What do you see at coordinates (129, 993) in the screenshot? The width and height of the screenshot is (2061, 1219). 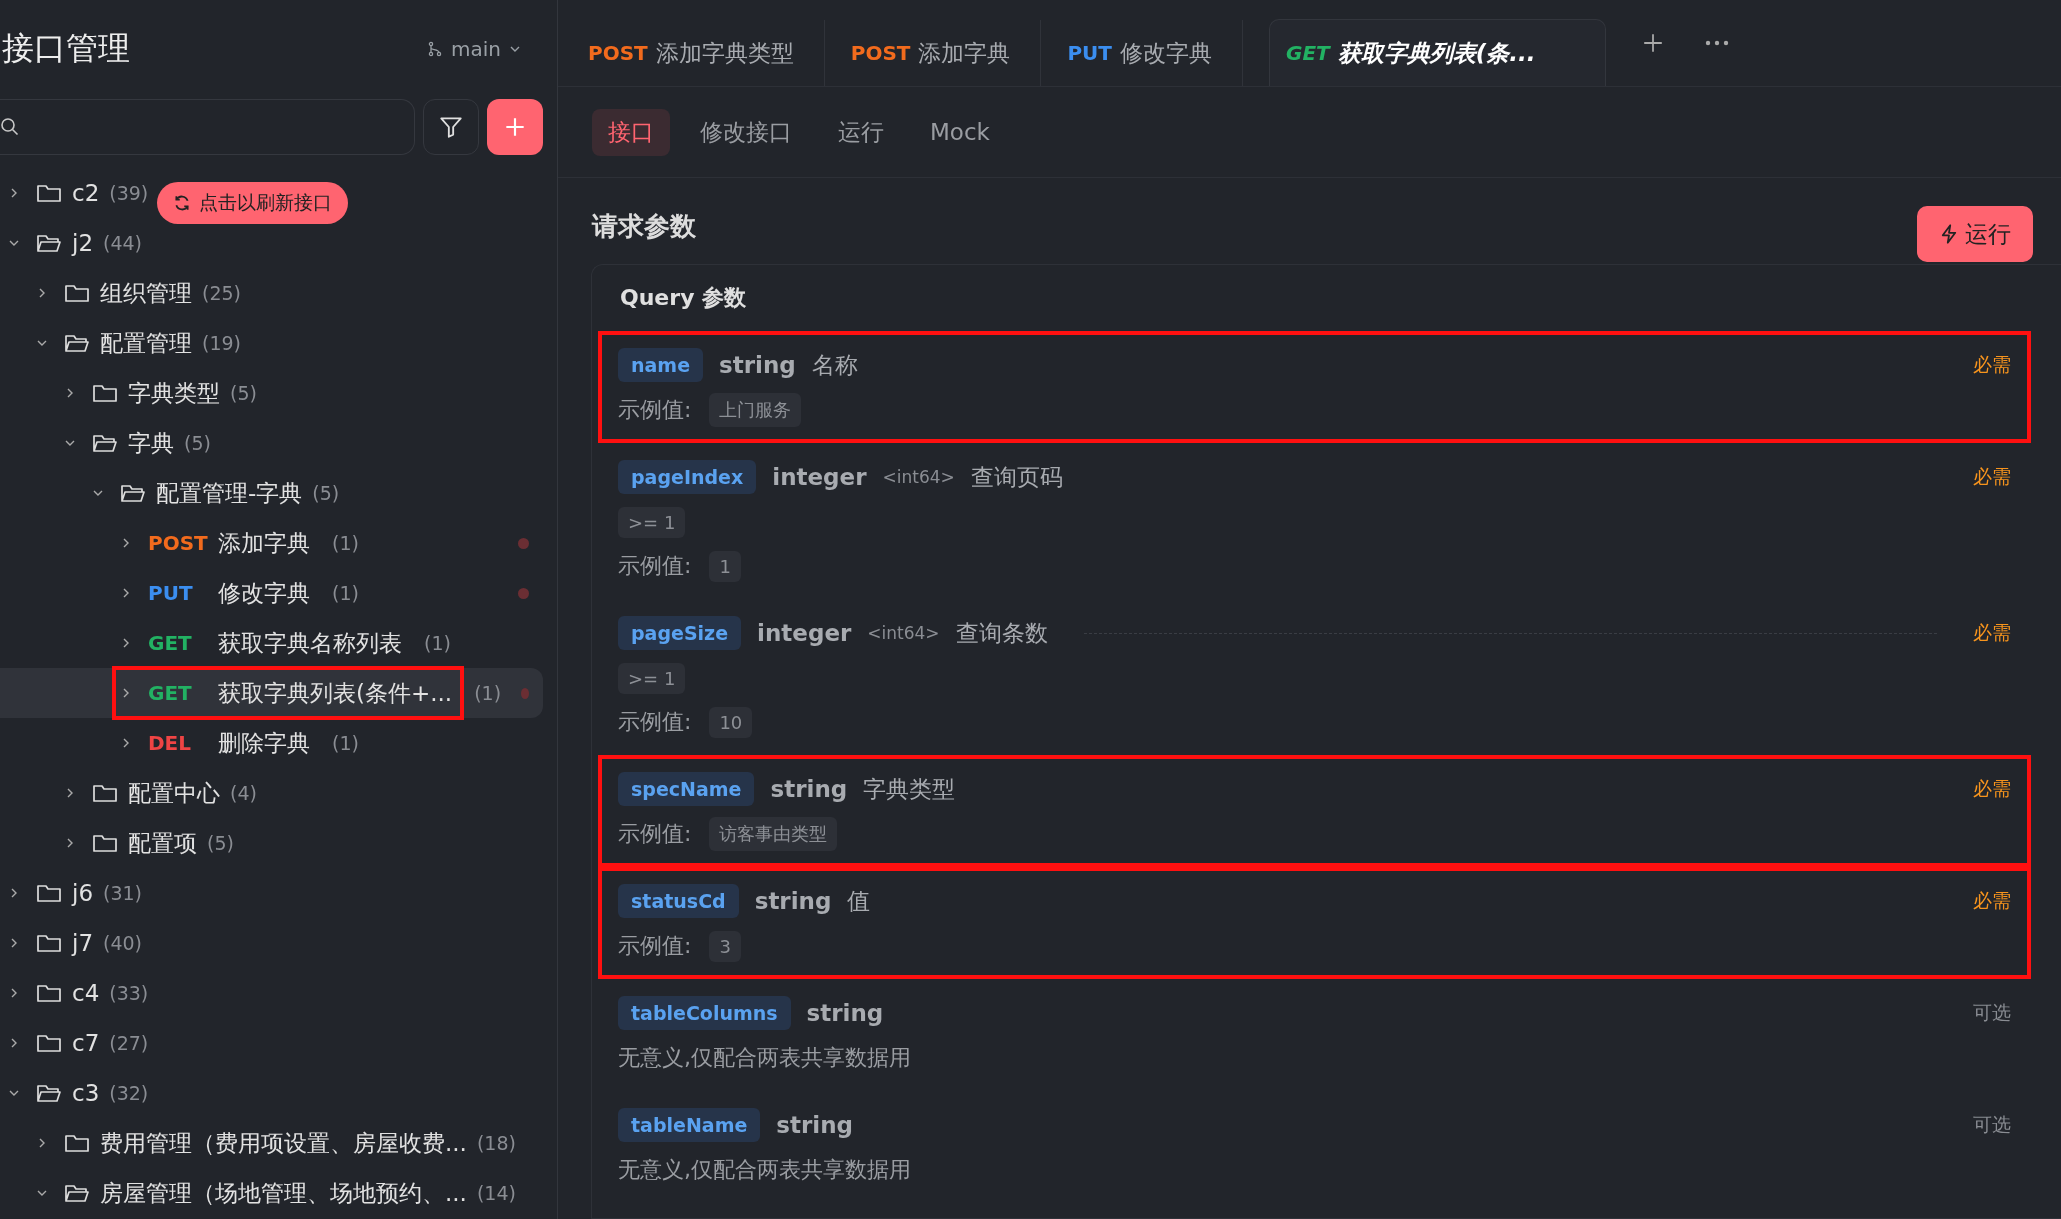 I see `item-count: (33)` at bounding box center [129, 993].